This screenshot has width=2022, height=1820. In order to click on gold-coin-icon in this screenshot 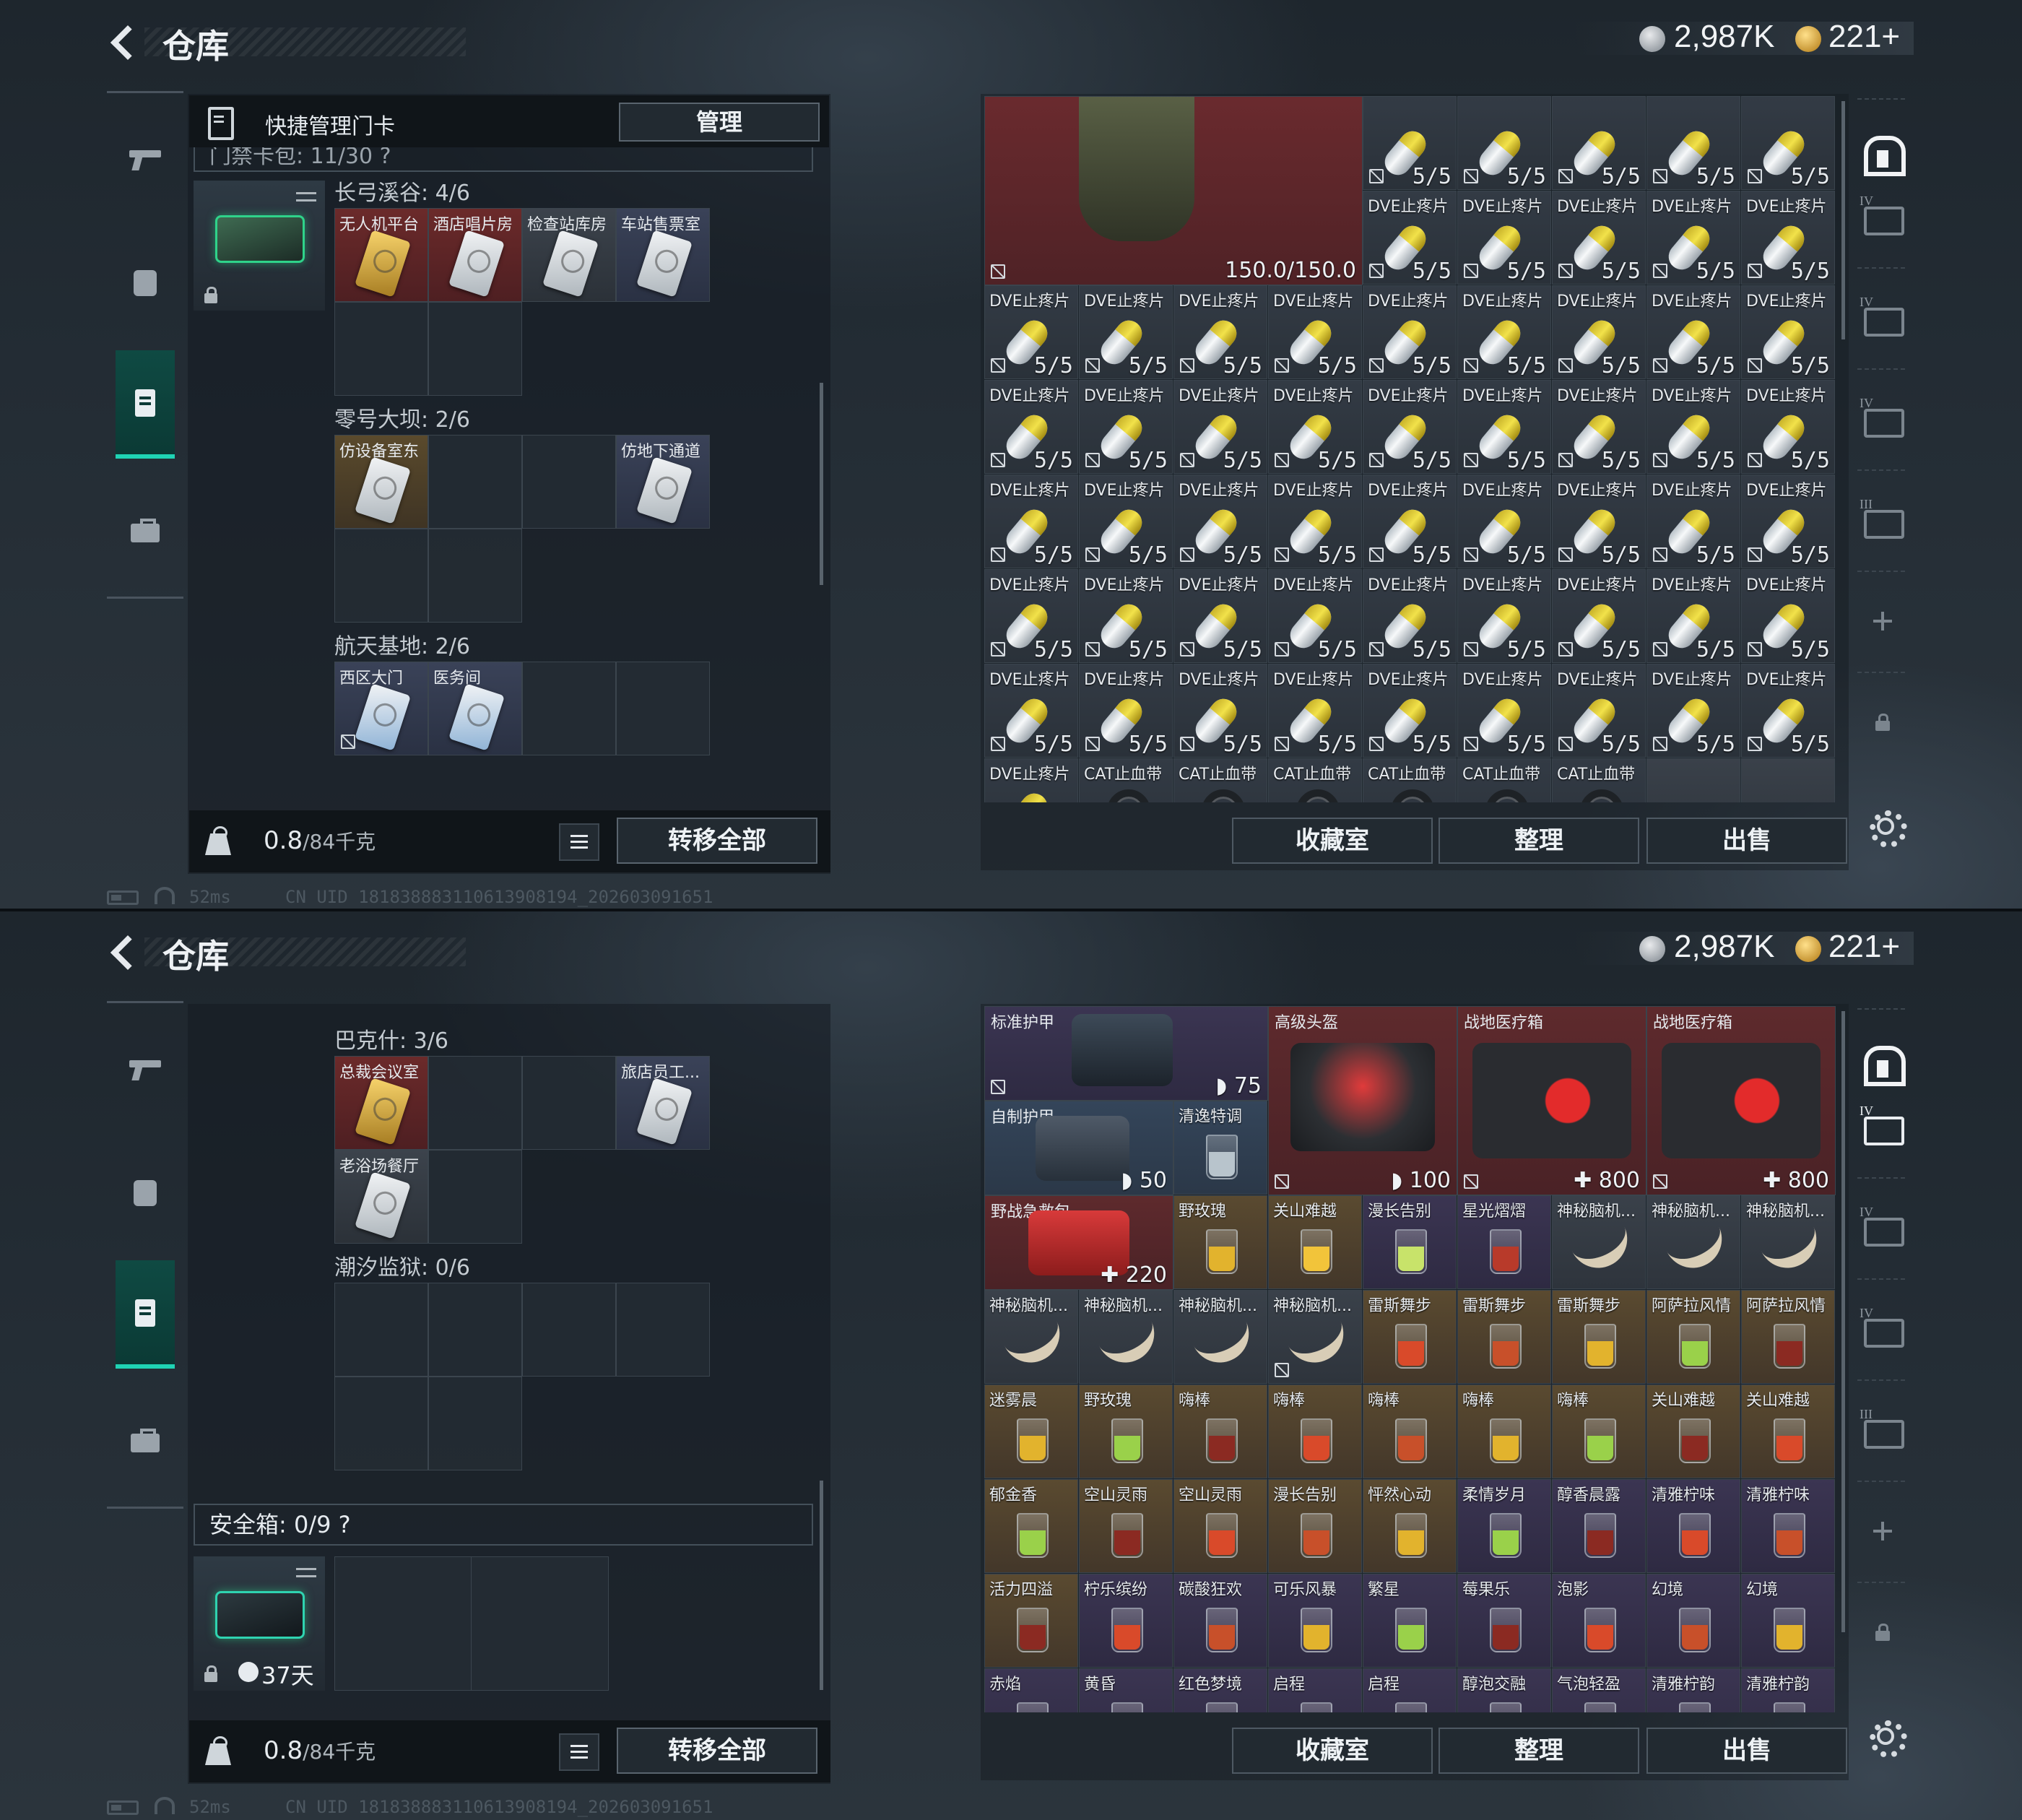, I will do `click(1808, 39)`.